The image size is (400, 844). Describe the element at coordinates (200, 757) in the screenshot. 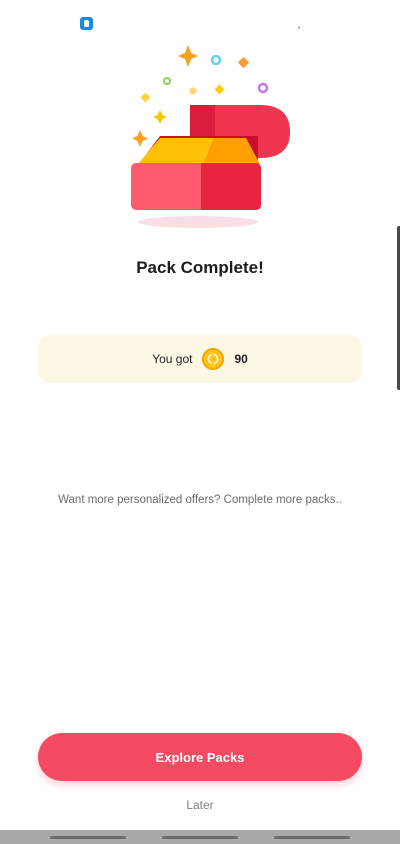

I see `explore-packs-button: Explore Packs` at that location.